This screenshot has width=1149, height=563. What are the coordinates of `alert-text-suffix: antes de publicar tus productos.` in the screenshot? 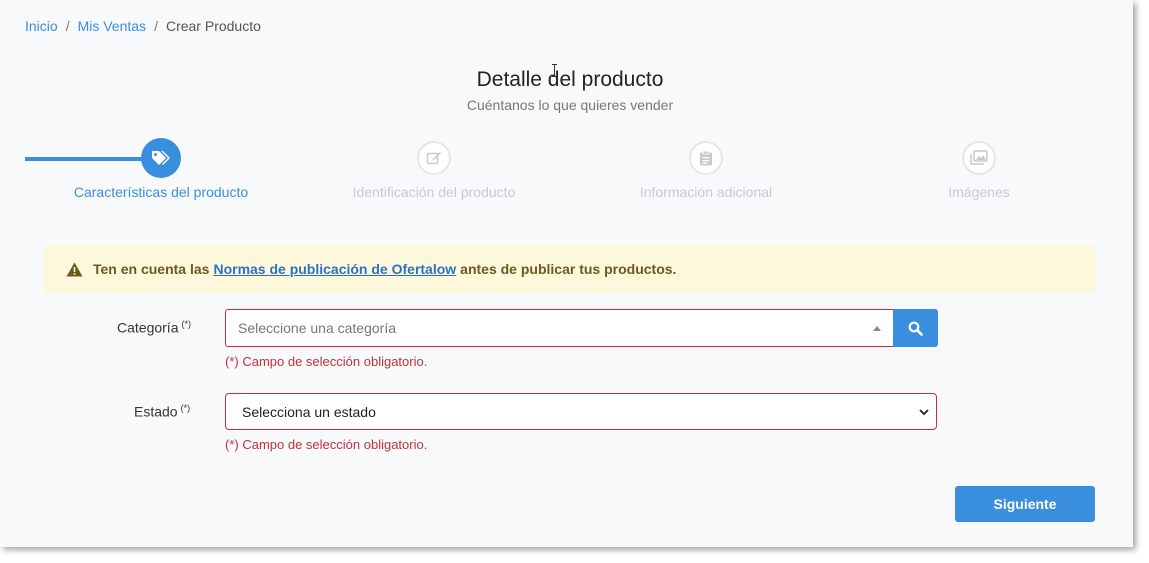 It's located at (568, 269).